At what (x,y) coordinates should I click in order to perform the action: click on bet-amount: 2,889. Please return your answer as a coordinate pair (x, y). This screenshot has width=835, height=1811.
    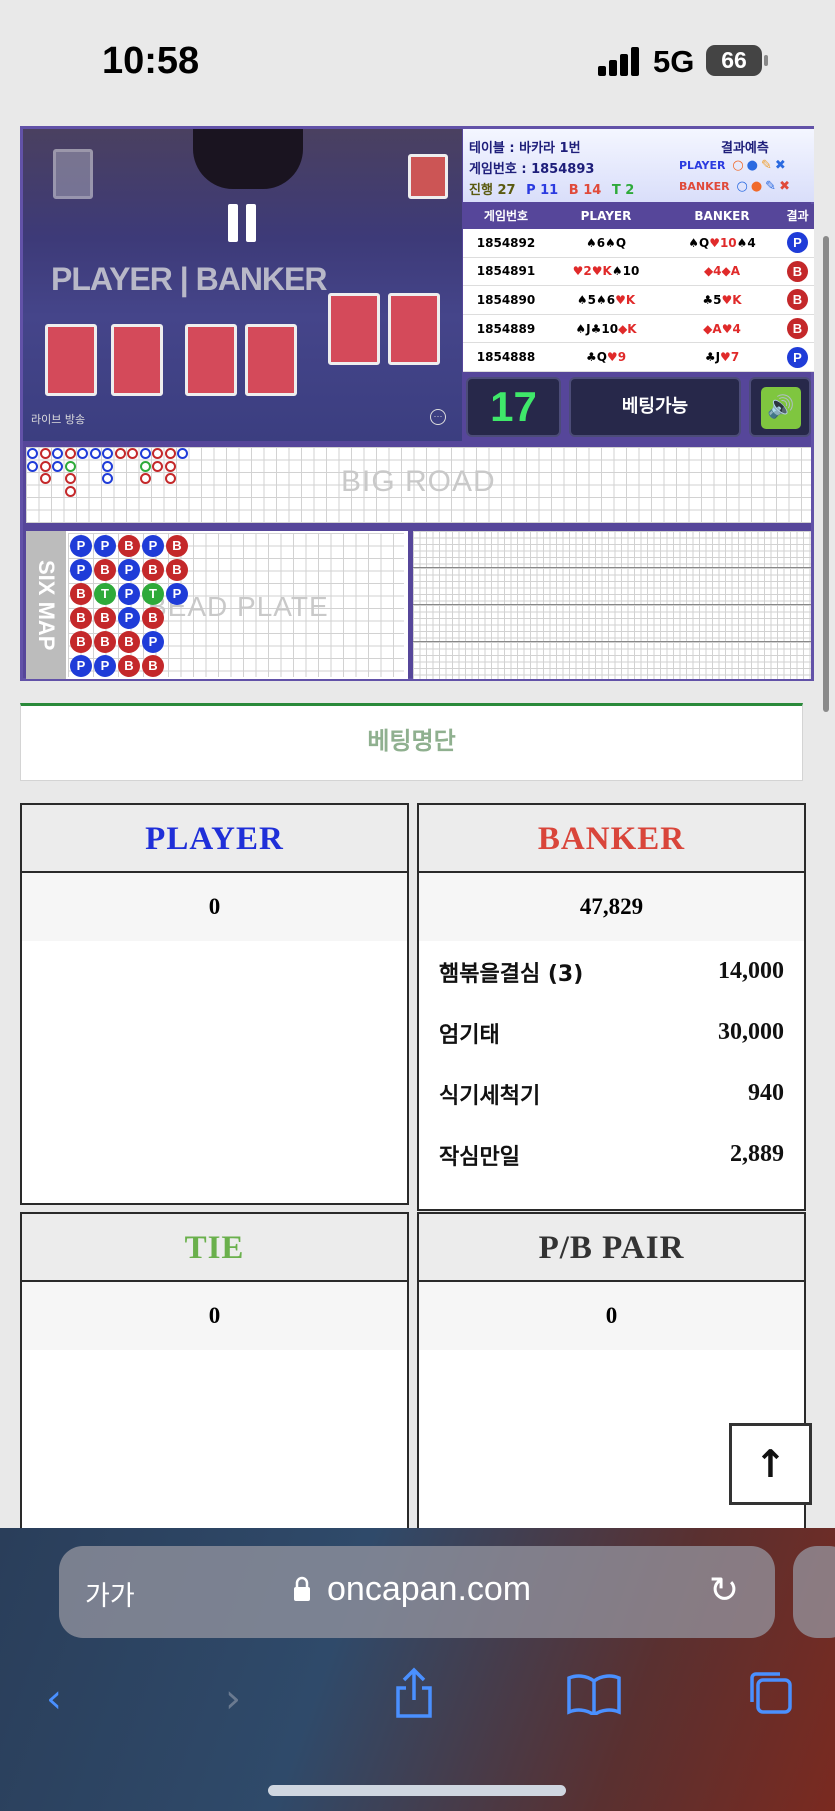
    Looking at the image, I should click on (757, 1154).